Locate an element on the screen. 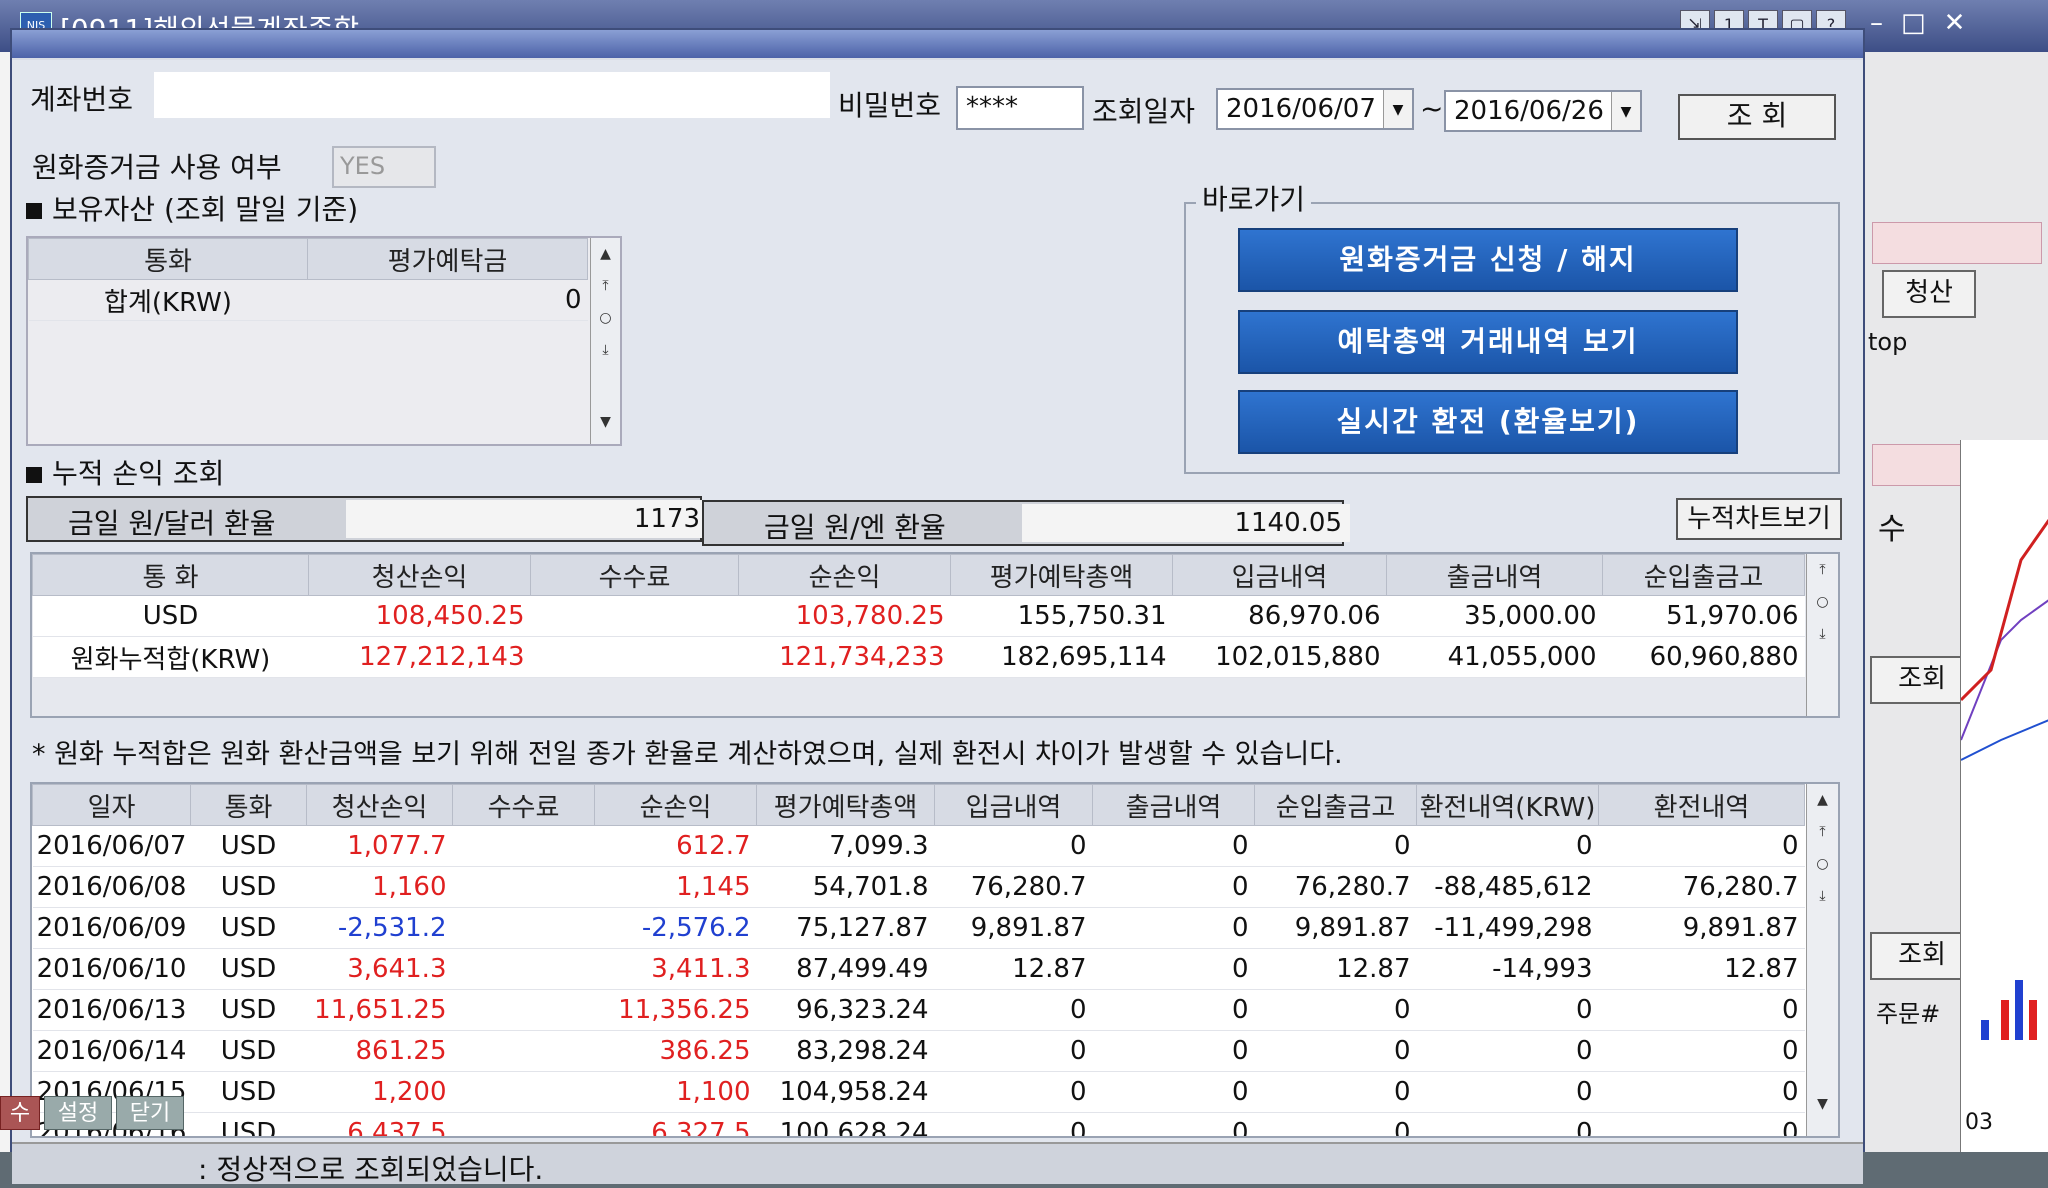  account-number-field is located at coordinates (492, 95).